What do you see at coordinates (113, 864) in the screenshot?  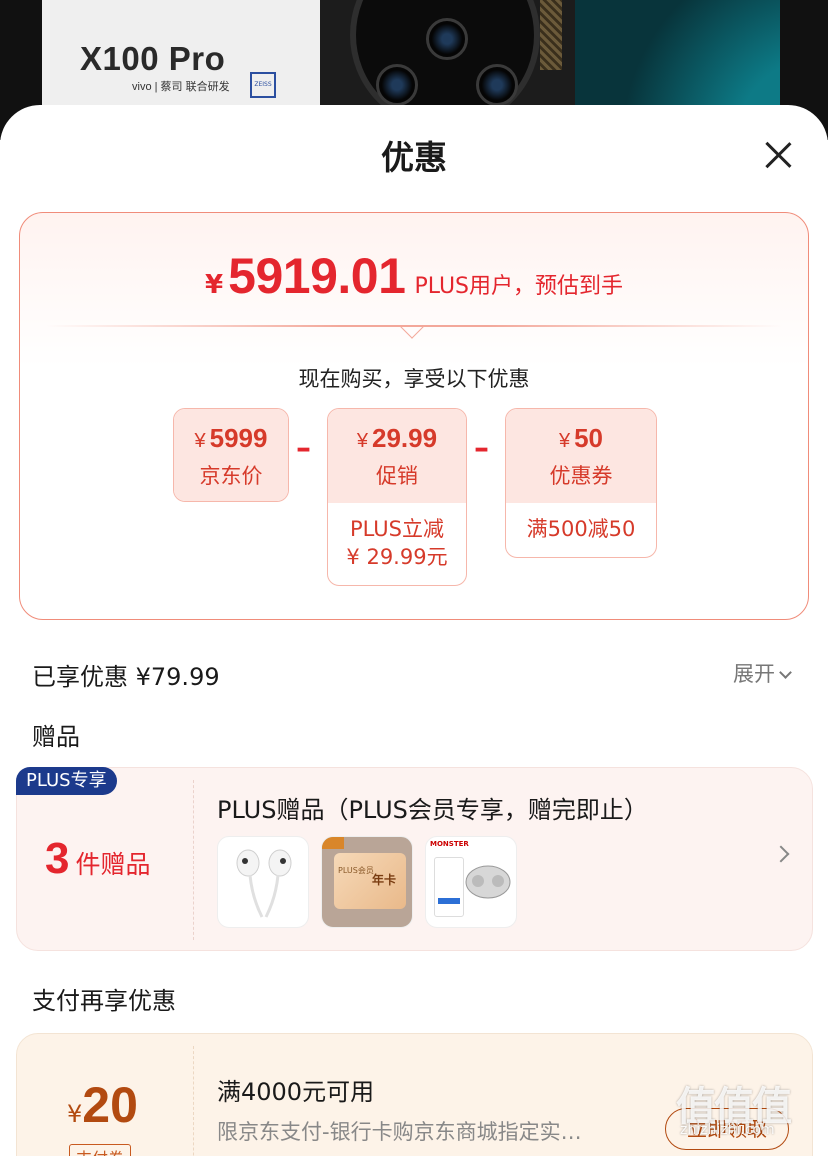 I see `gift-count-unit: 件赠品` at bounding box center [113, 864].